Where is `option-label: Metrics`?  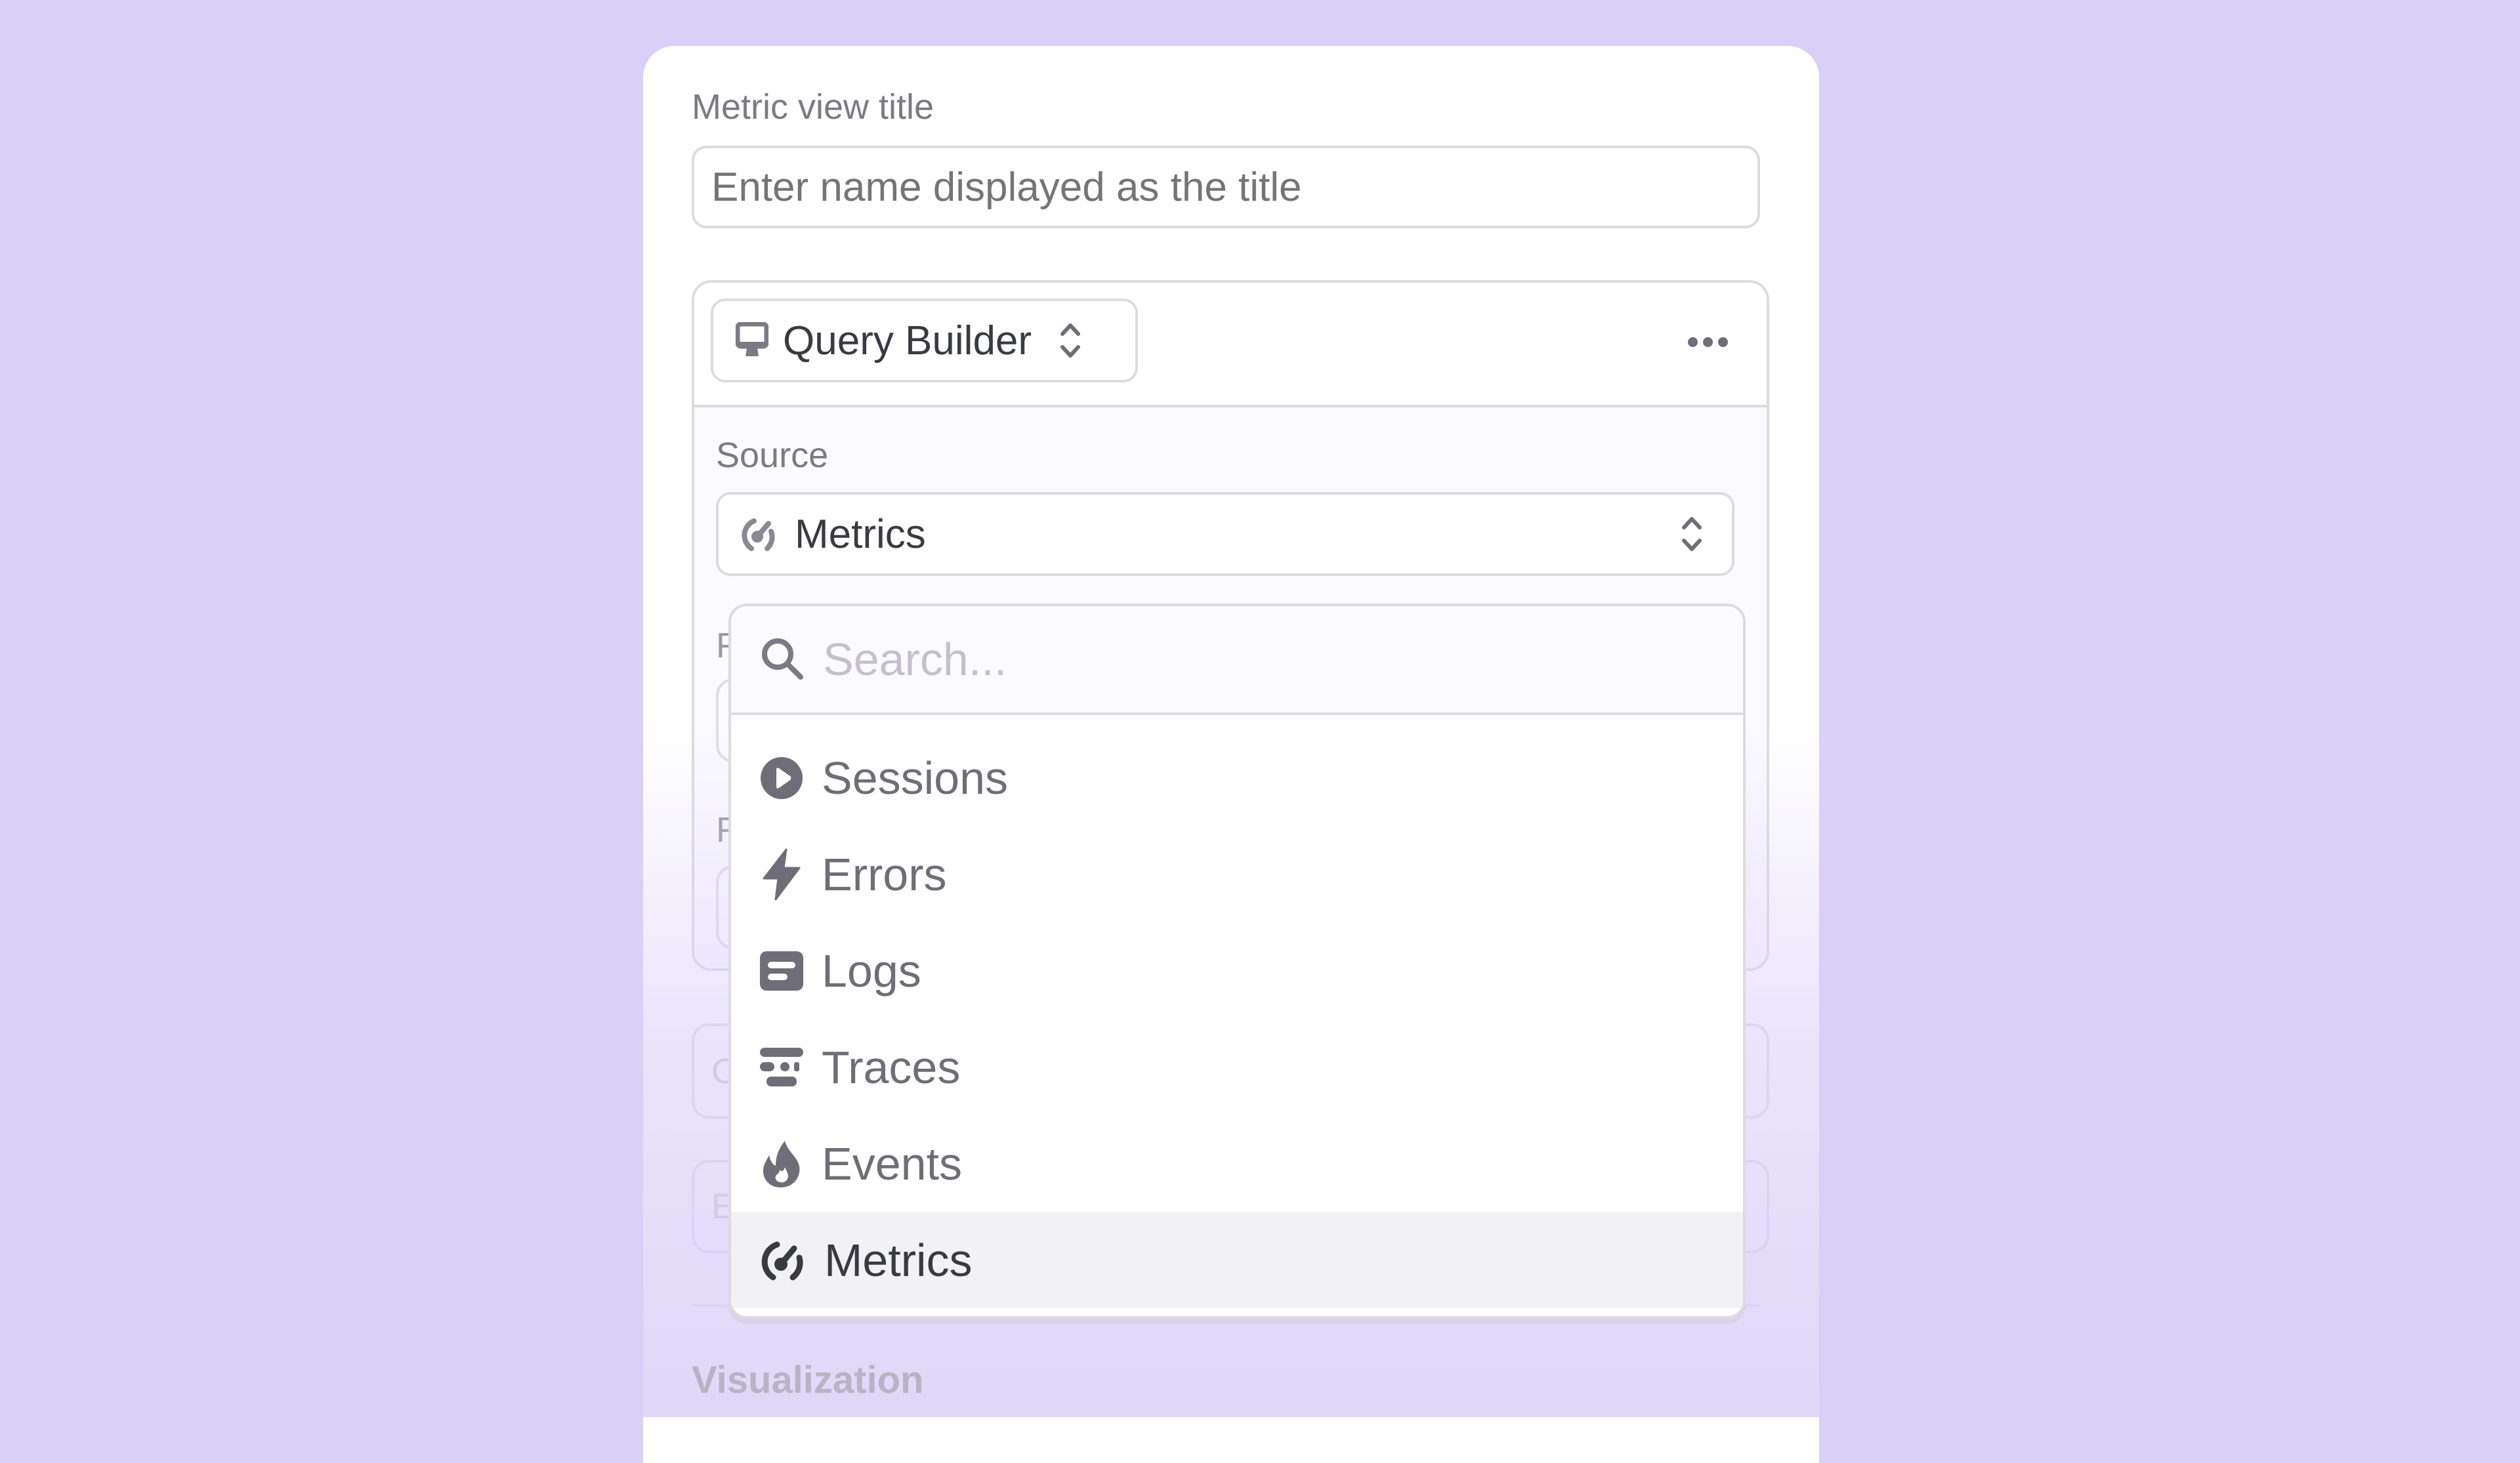
option-label: Metrics is located at coordinates (898, 1260).